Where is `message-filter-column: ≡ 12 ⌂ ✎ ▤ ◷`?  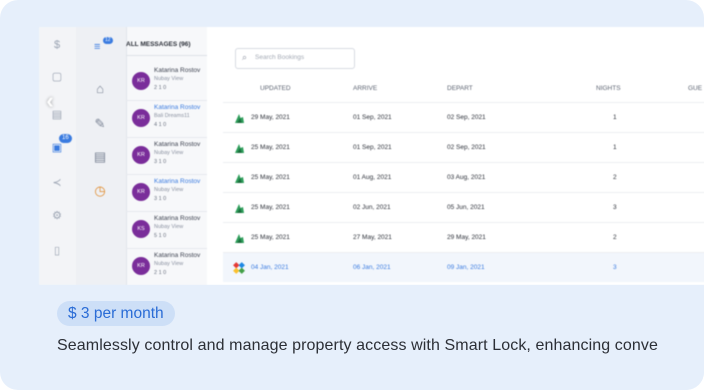 message-filter-column: ≡ 12 ⌂ ✎ ▤ ◷ is located at coordinates (101, 156).